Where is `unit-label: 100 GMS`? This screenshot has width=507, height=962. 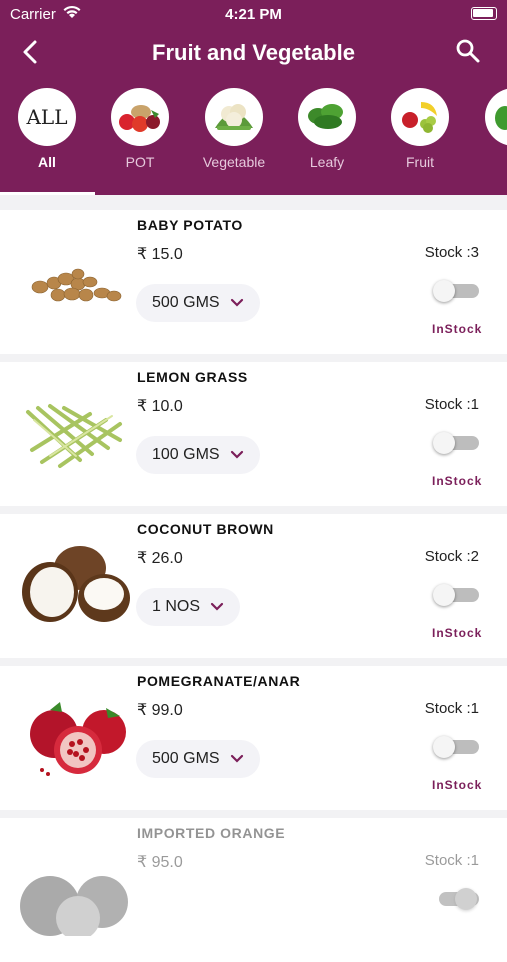 unit-label: 100 GMS is located at coordinates (186, 454).